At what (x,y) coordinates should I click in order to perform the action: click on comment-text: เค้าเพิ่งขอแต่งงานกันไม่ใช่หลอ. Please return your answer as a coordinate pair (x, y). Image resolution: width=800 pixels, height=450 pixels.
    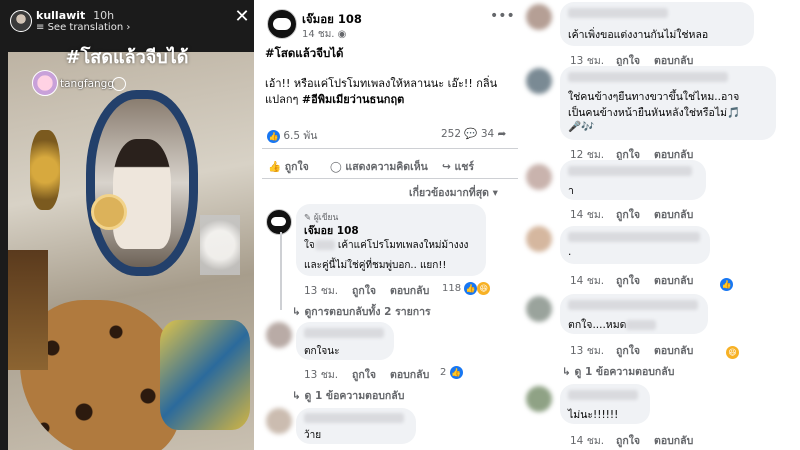
    Looking at the image, I should click on (638, 35).